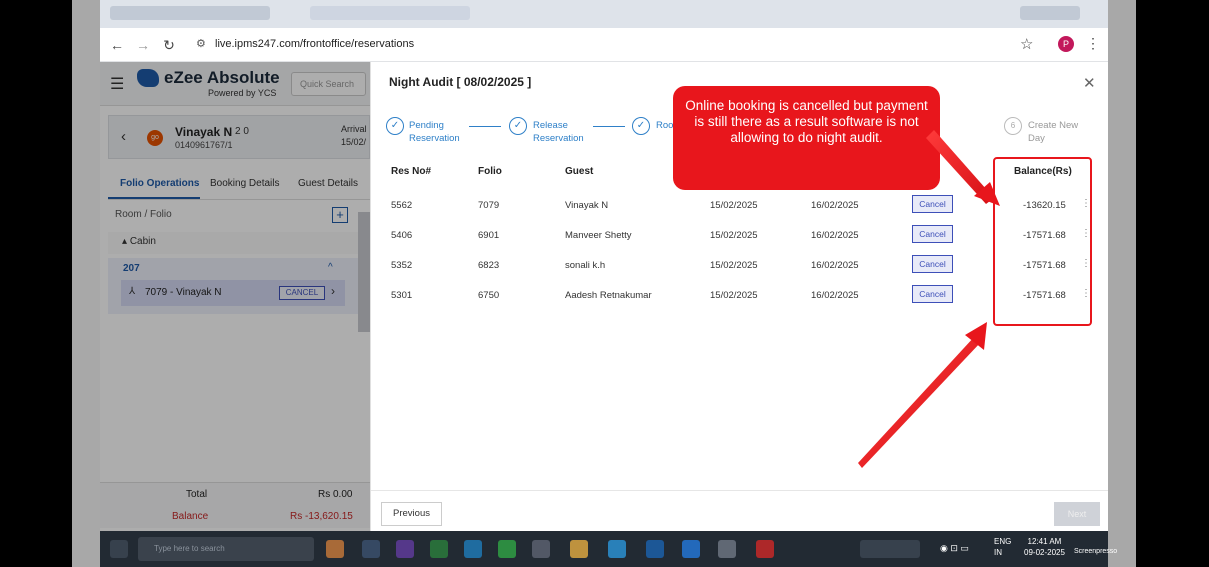  What do you see at coordinates (587, 205) in the screenshot?
I see `guest-cell: Vinayak N` at bounding box center [587, 205].